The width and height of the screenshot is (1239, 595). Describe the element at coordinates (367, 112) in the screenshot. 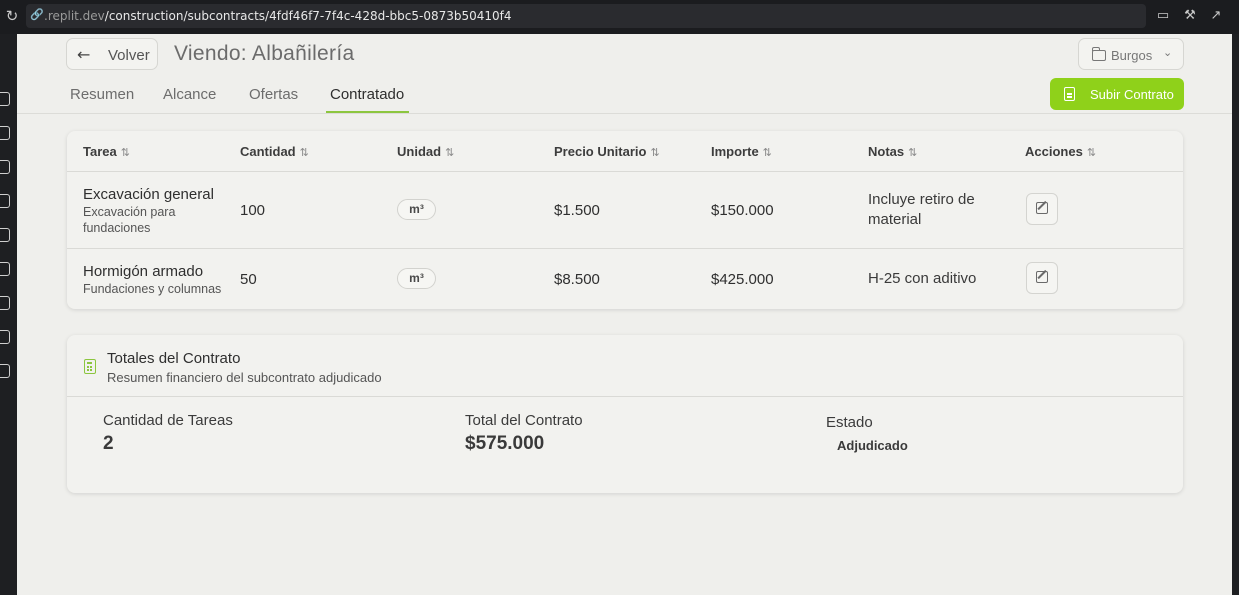

I see `active-tab-indicator` at that location.